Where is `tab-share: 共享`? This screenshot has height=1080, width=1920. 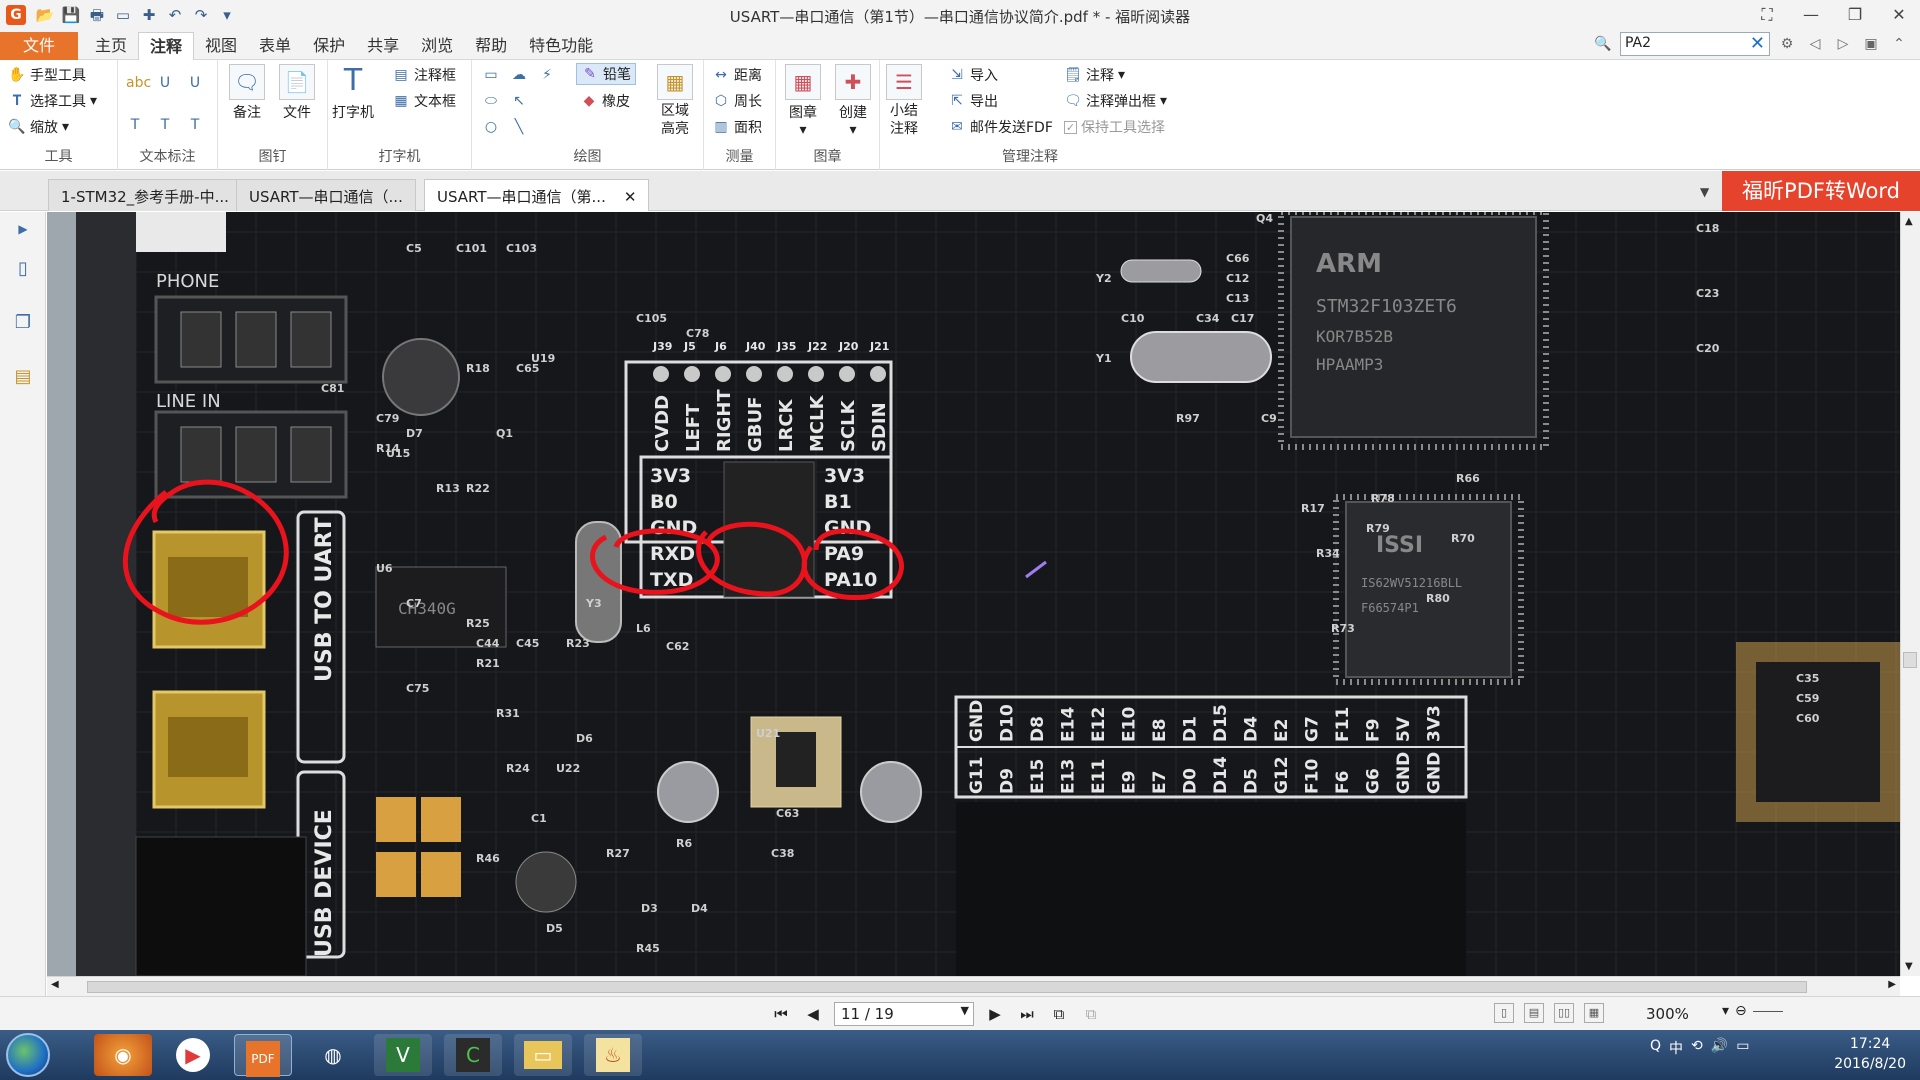 tab-share: 共享 is located at coordinates (383, 46).